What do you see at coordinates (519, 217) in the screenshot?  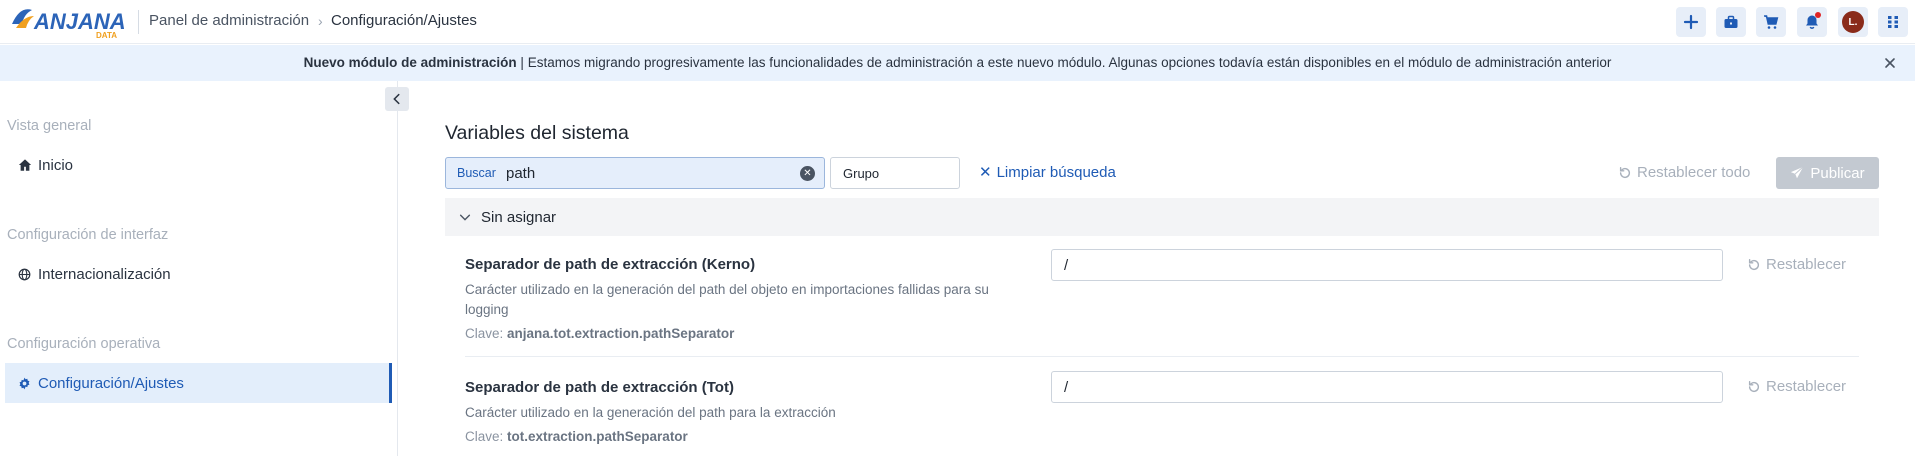 I see `group-label: Sin asignar` at bounding box center [519, 217].